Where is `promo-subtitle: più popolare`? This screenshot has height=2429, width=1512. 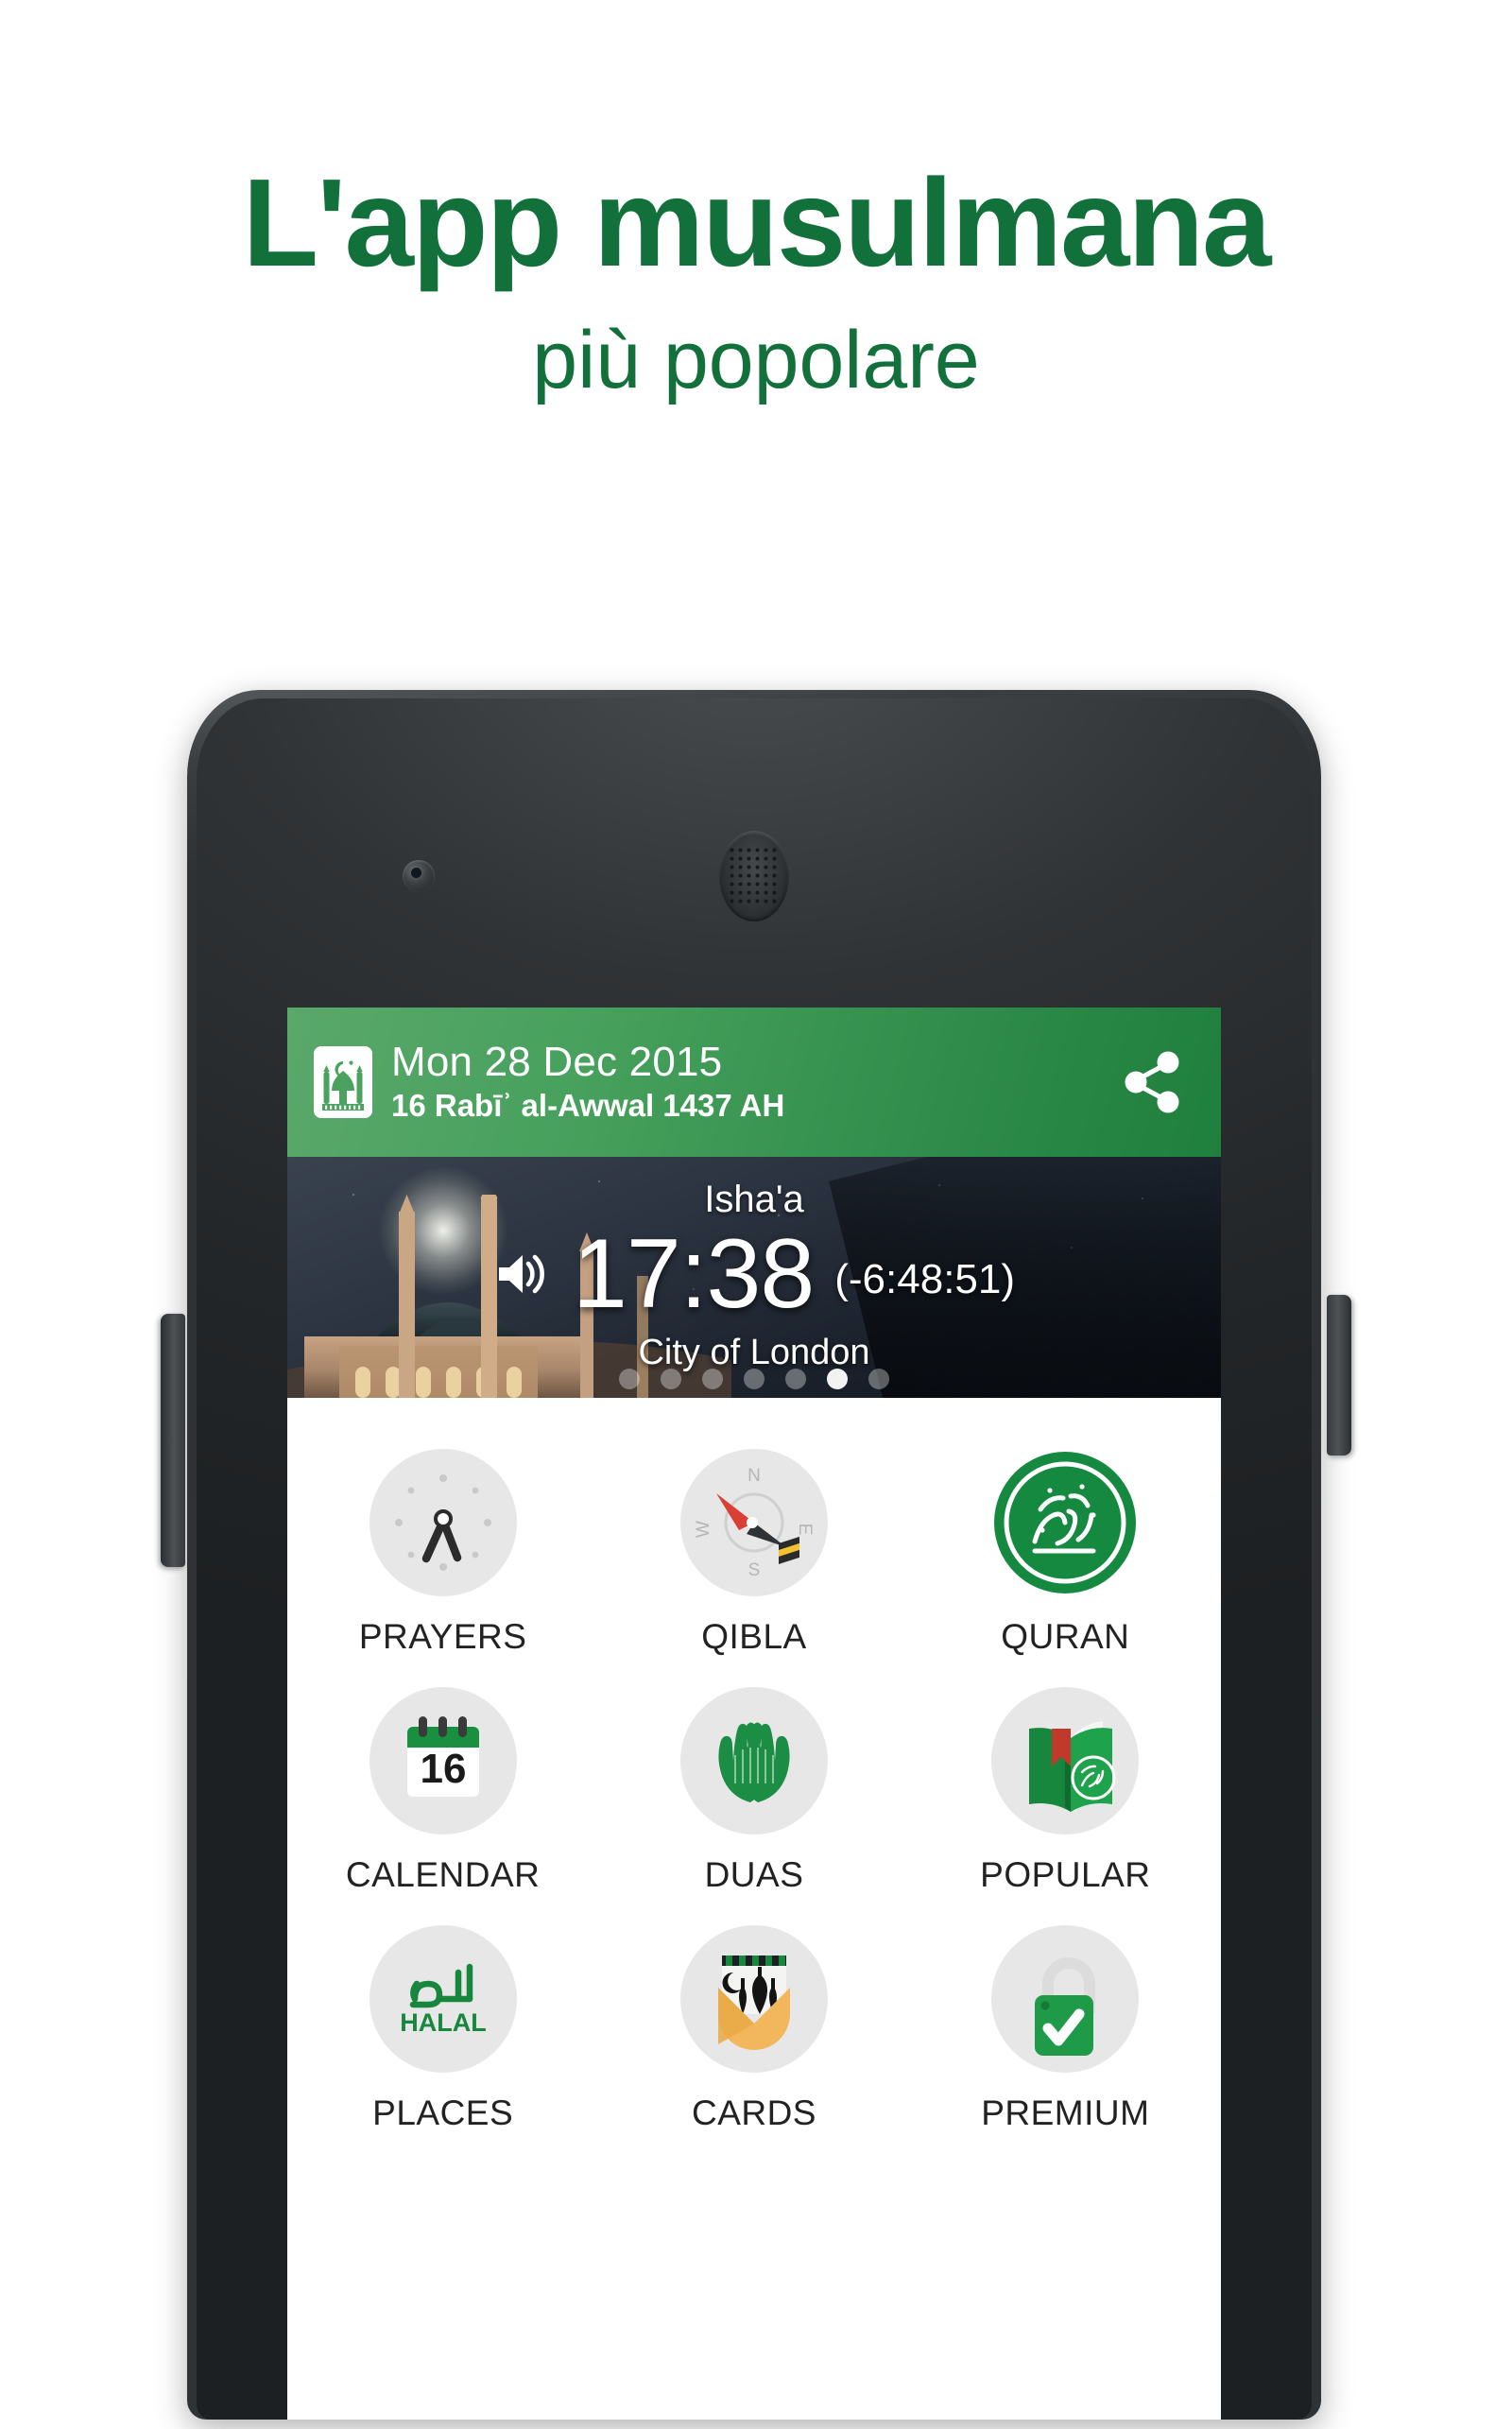 promo-subtitle: più popolare is located at coordinates (756, 360).